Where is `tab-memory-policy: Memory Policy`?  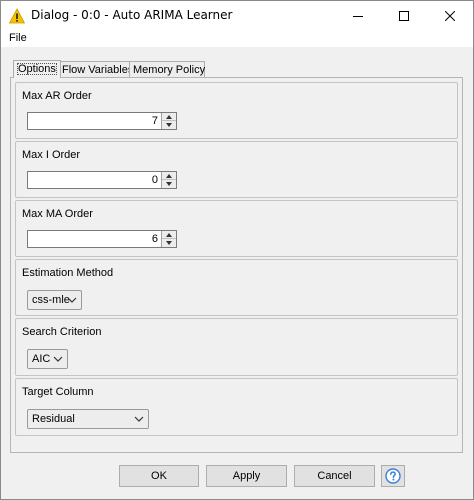
tab-memory-policy: Memory Policy is located at coordinates (167, 69).